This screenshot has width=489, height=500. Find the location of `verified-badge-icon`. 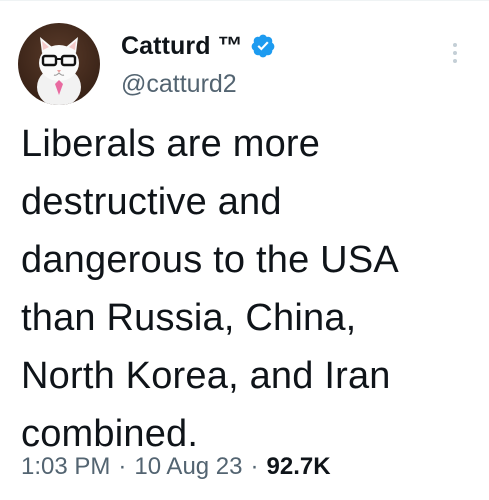

verified-badge-icon is located at coordinates (263, 46).